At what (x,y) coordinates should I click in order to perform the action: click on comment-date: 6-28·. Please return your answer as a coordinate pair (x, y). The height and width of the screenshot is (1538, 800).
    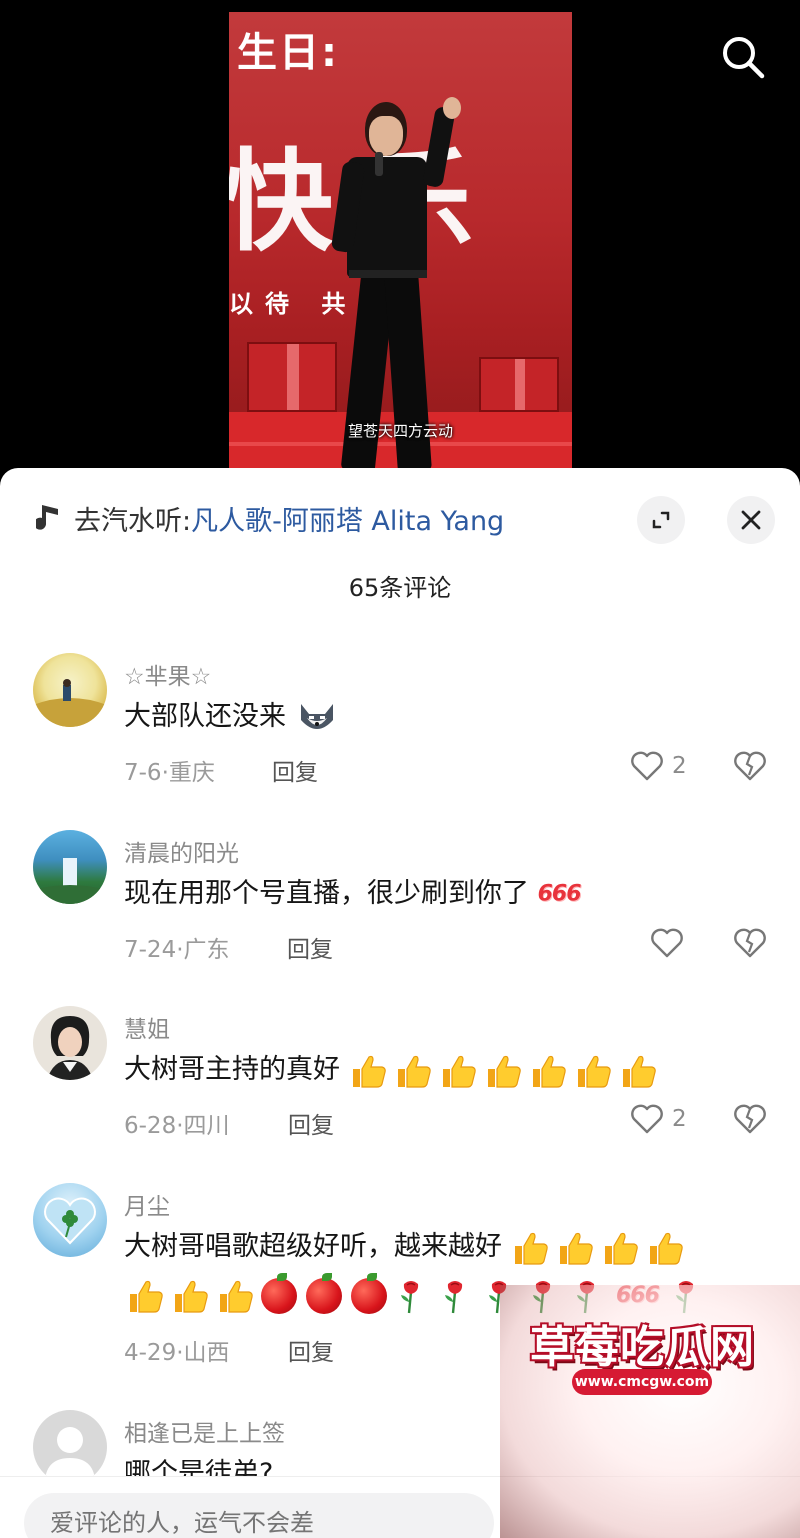
    Looking at the image, I should click on (154, 1126).